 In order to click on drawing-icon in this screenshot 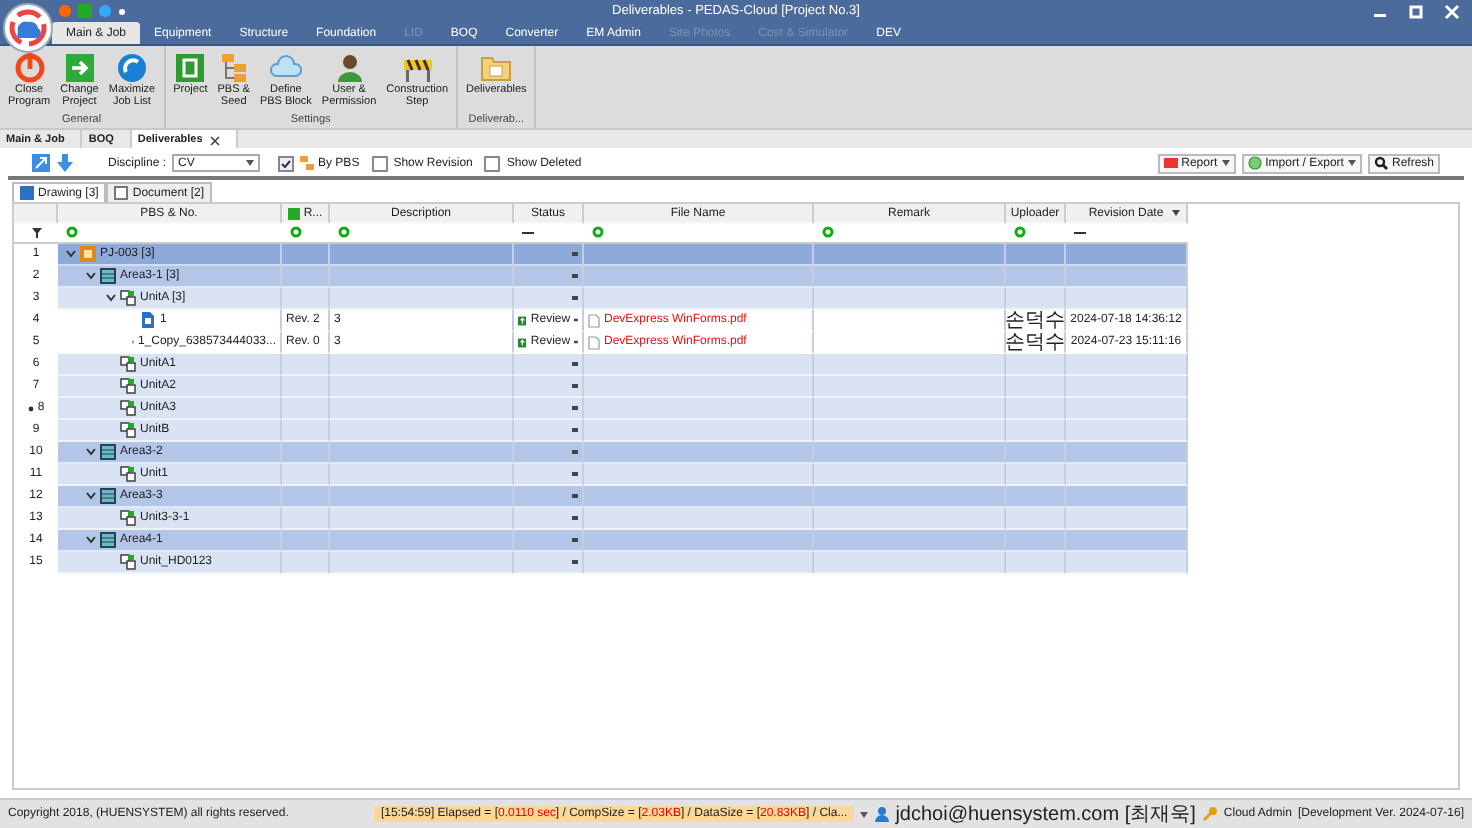, I will do `click(27, 193)`.